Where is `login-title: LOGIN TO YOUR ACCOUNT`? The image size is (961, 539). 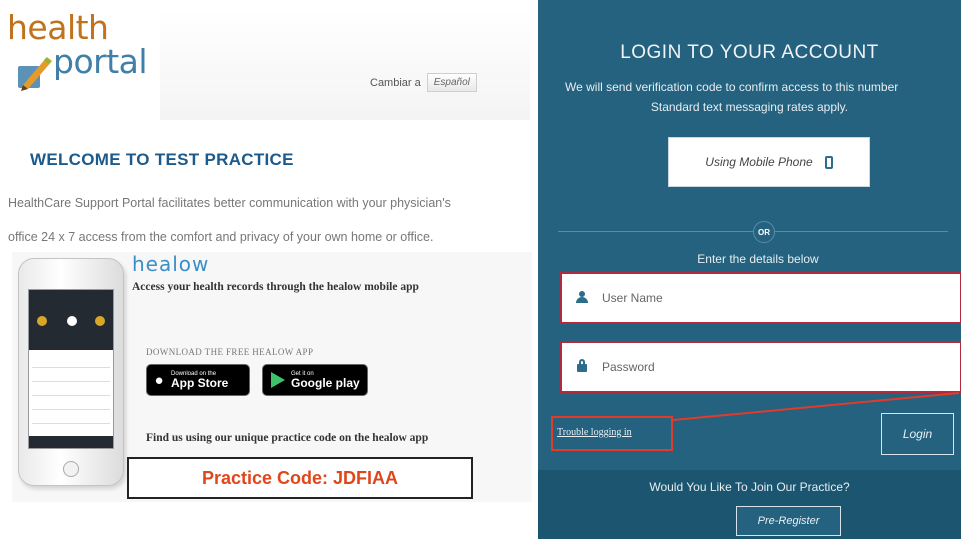 login-title: LOGIN TO YOUR ACCOUNT is located at coordinates (749, 52).